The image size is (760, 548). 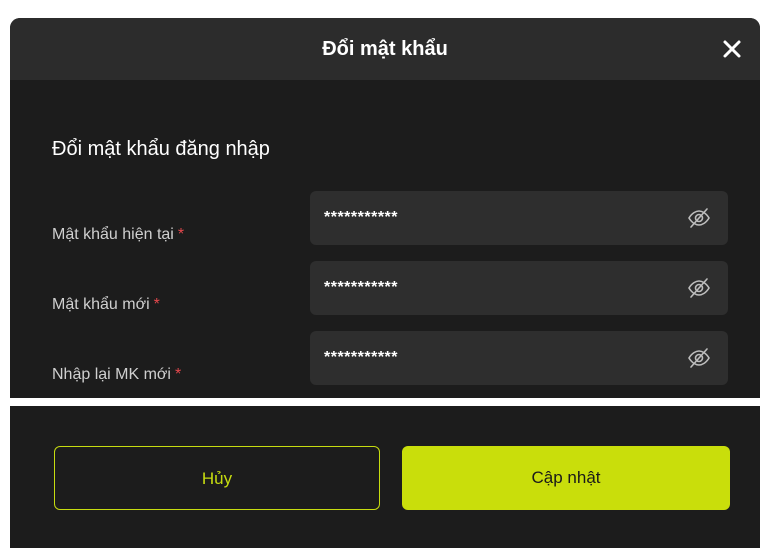 I want to click on current-password-input, so click(x=494, y=218).